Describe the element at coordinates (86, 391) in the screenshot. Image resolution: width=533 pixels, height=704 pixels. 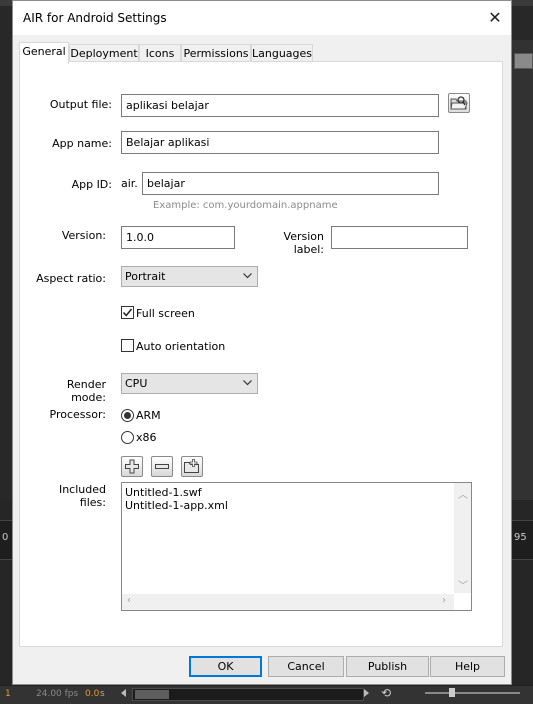
I see `render-mode-label: Render mode:` at that location.